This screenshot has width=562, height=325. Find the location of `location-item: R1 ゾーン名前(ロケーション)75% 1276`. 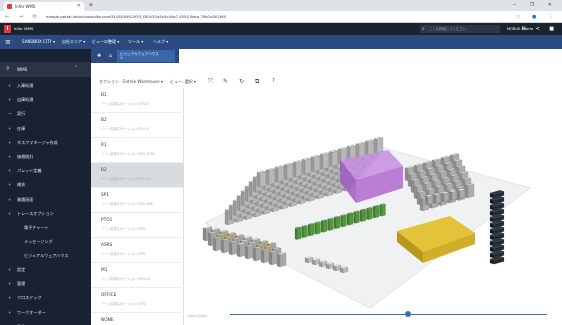

location-item: R1 ゾーン名前(ロケーション)75% 1276 is located at coordinates (137, 150).